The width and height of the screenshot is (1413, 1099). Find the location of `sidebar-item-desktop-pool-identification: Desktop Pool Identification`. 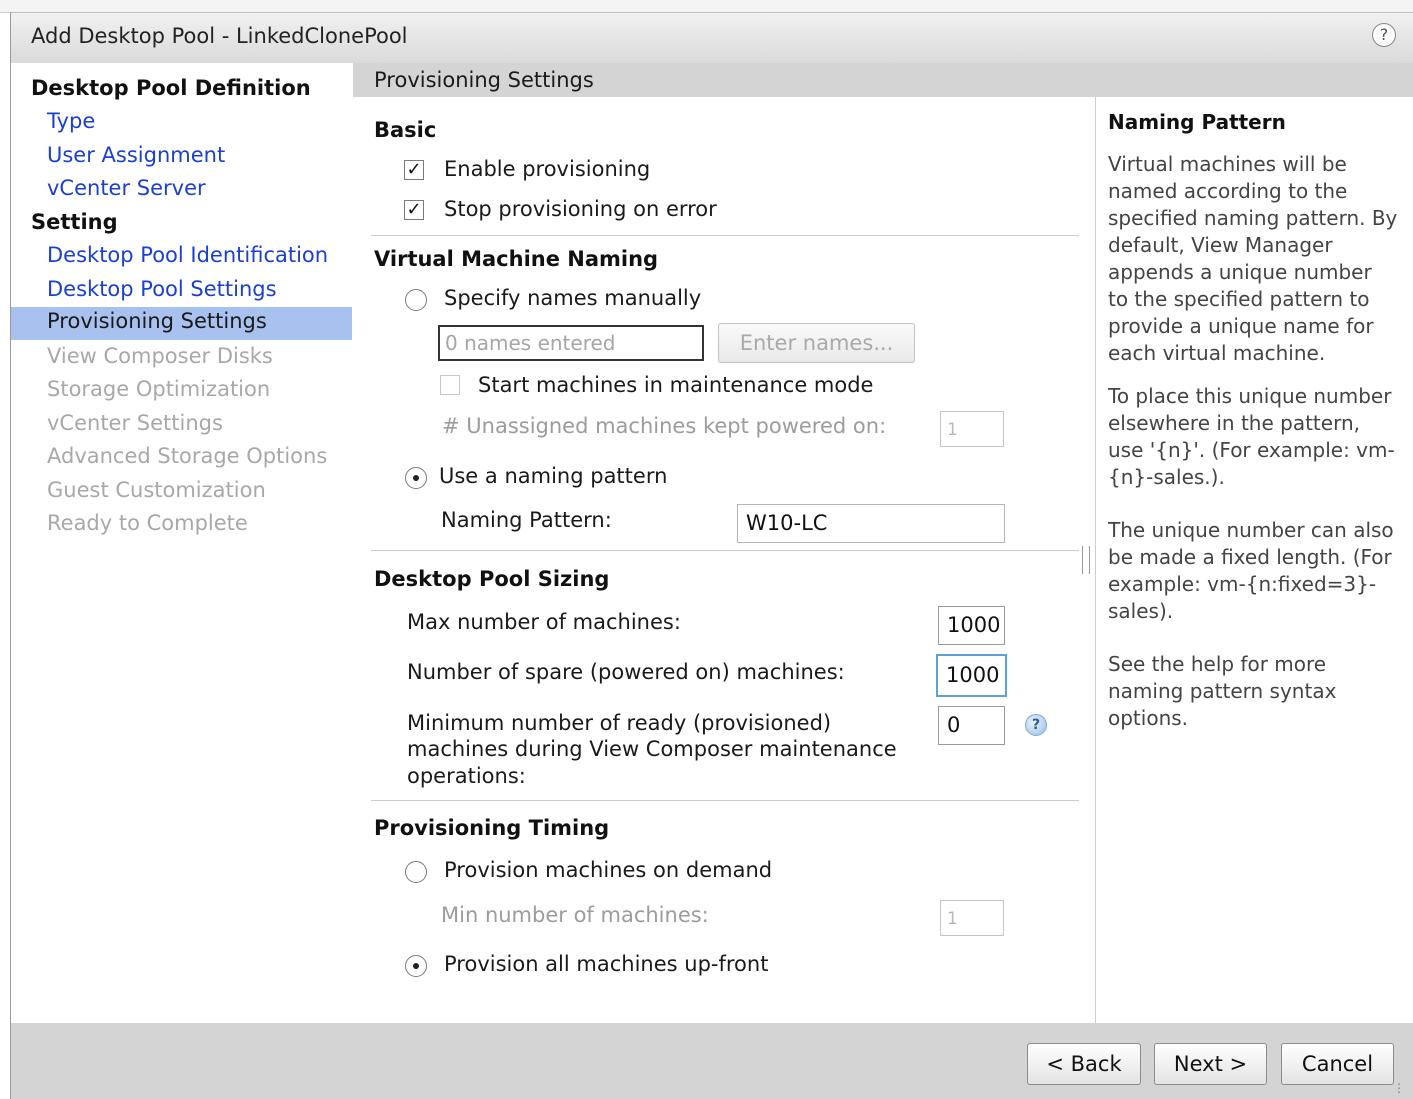

sidebar-item-desktop-pool-identification: Desktop Pool Identification is located at coordinates (187, 255).